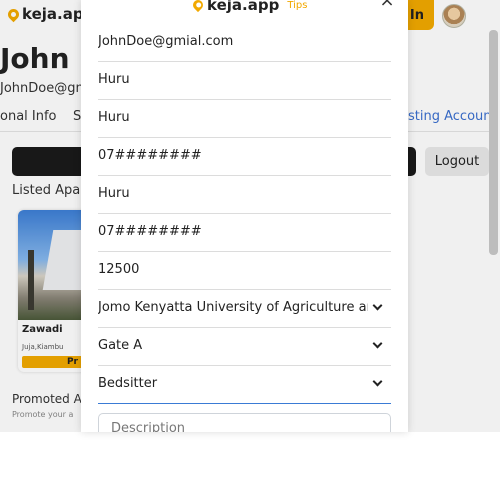 This screenshot has height=500, width=500. I want to click on house-type-select: Bedsitter, so click(244, 385).